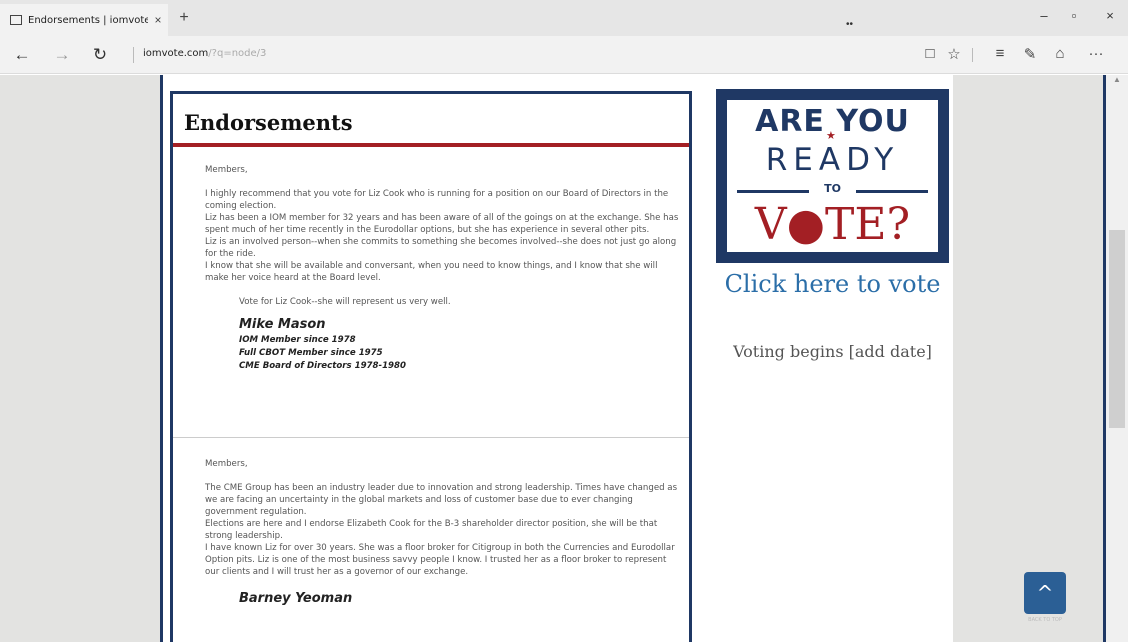 This screenshot has width=1128, height=642. Describe the element at coordinates (1096, 53) in the screenshot. I see `more-icon: ···` at that location.